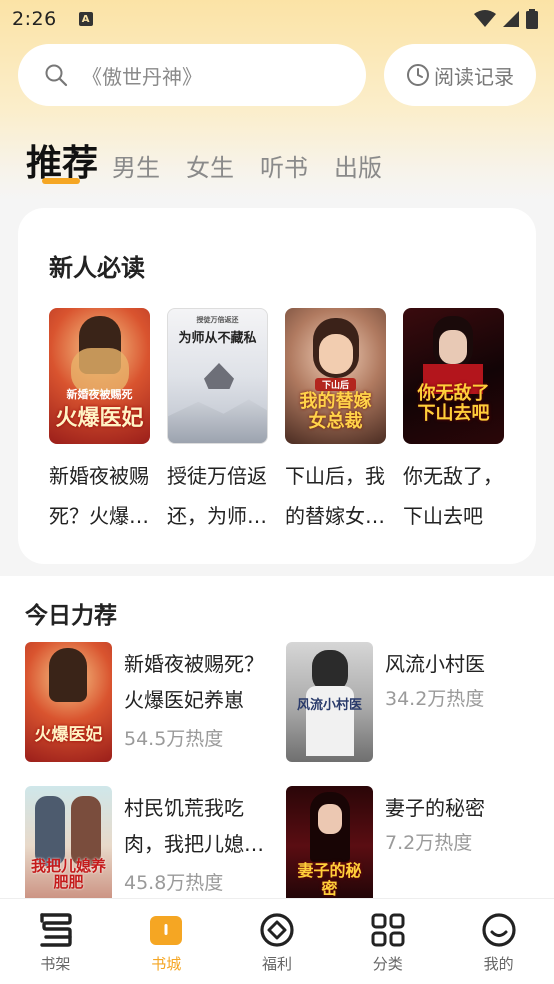  What do you see at coordinates (56, 930) in the screenshot?
I see `bookshelf-icon` at bounding box center [56, 930].